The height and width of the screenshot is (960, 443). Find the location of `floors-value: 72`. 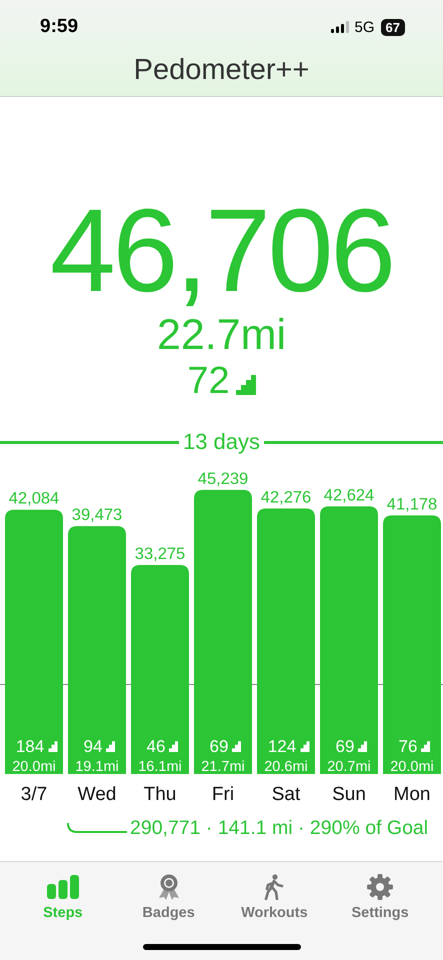

floors-value: 72 is located at coordinates (208, 381).